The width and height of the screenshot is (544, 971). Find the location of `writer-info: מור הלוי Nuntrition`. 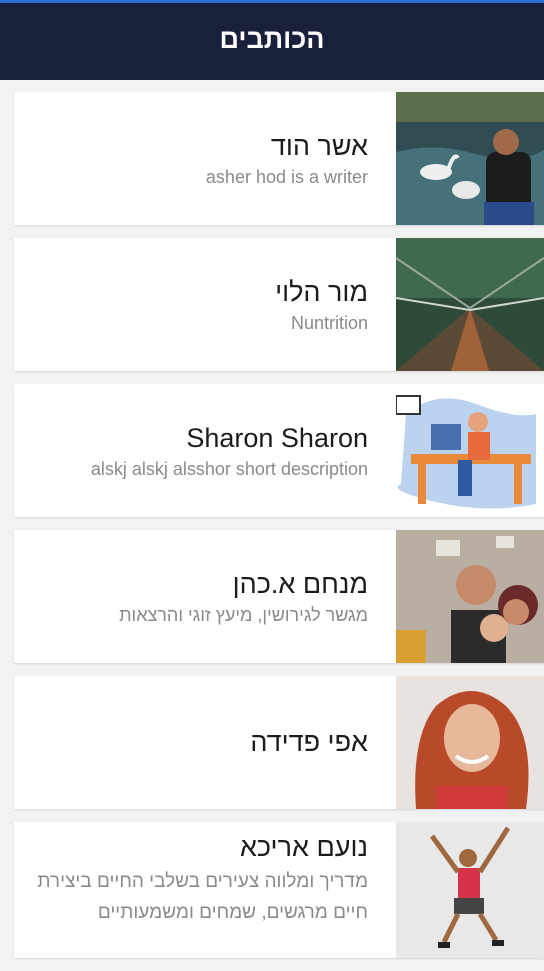

writer-info: מור הלוי Nuntrition is located at coordinates (195, 304).